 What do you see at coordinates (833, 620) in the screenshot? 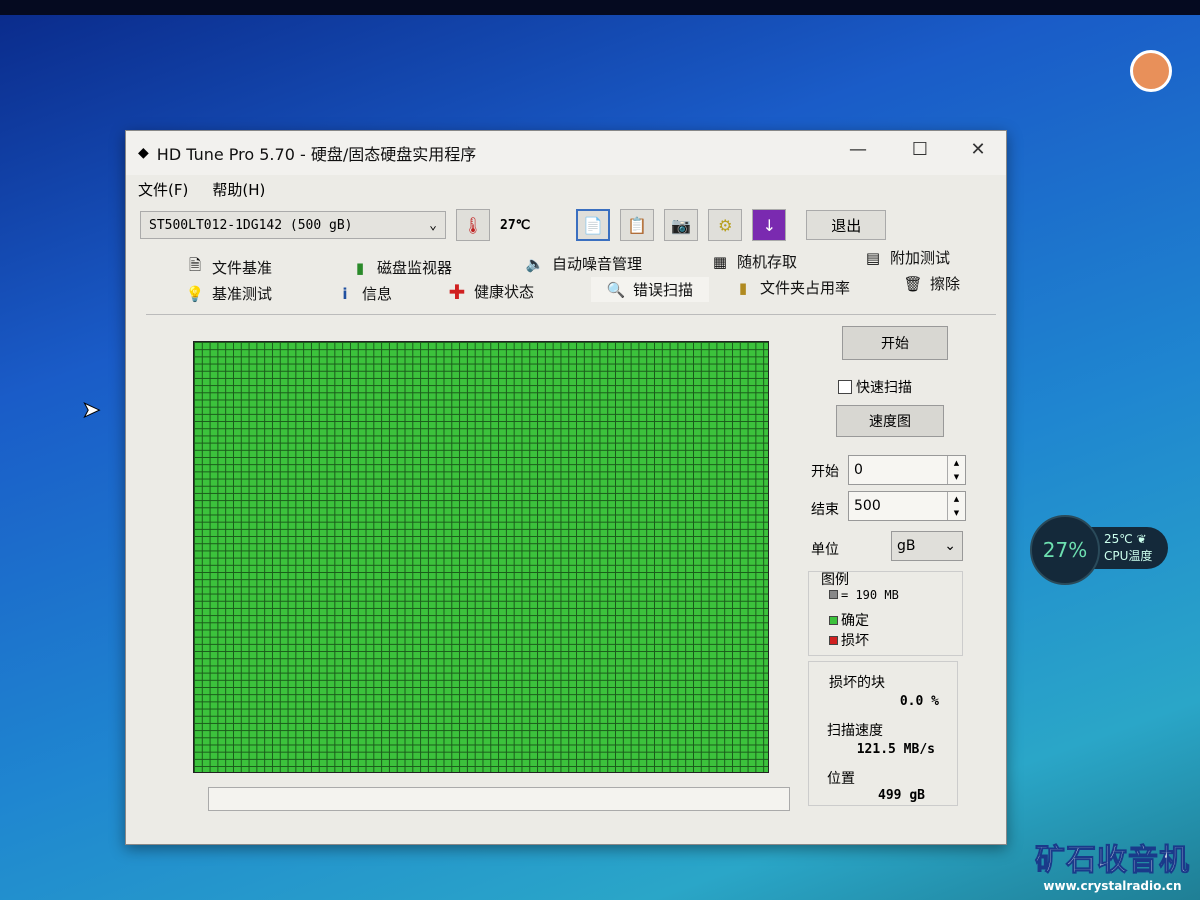
I see `green-square-icon` at bounding box center [833, 620].